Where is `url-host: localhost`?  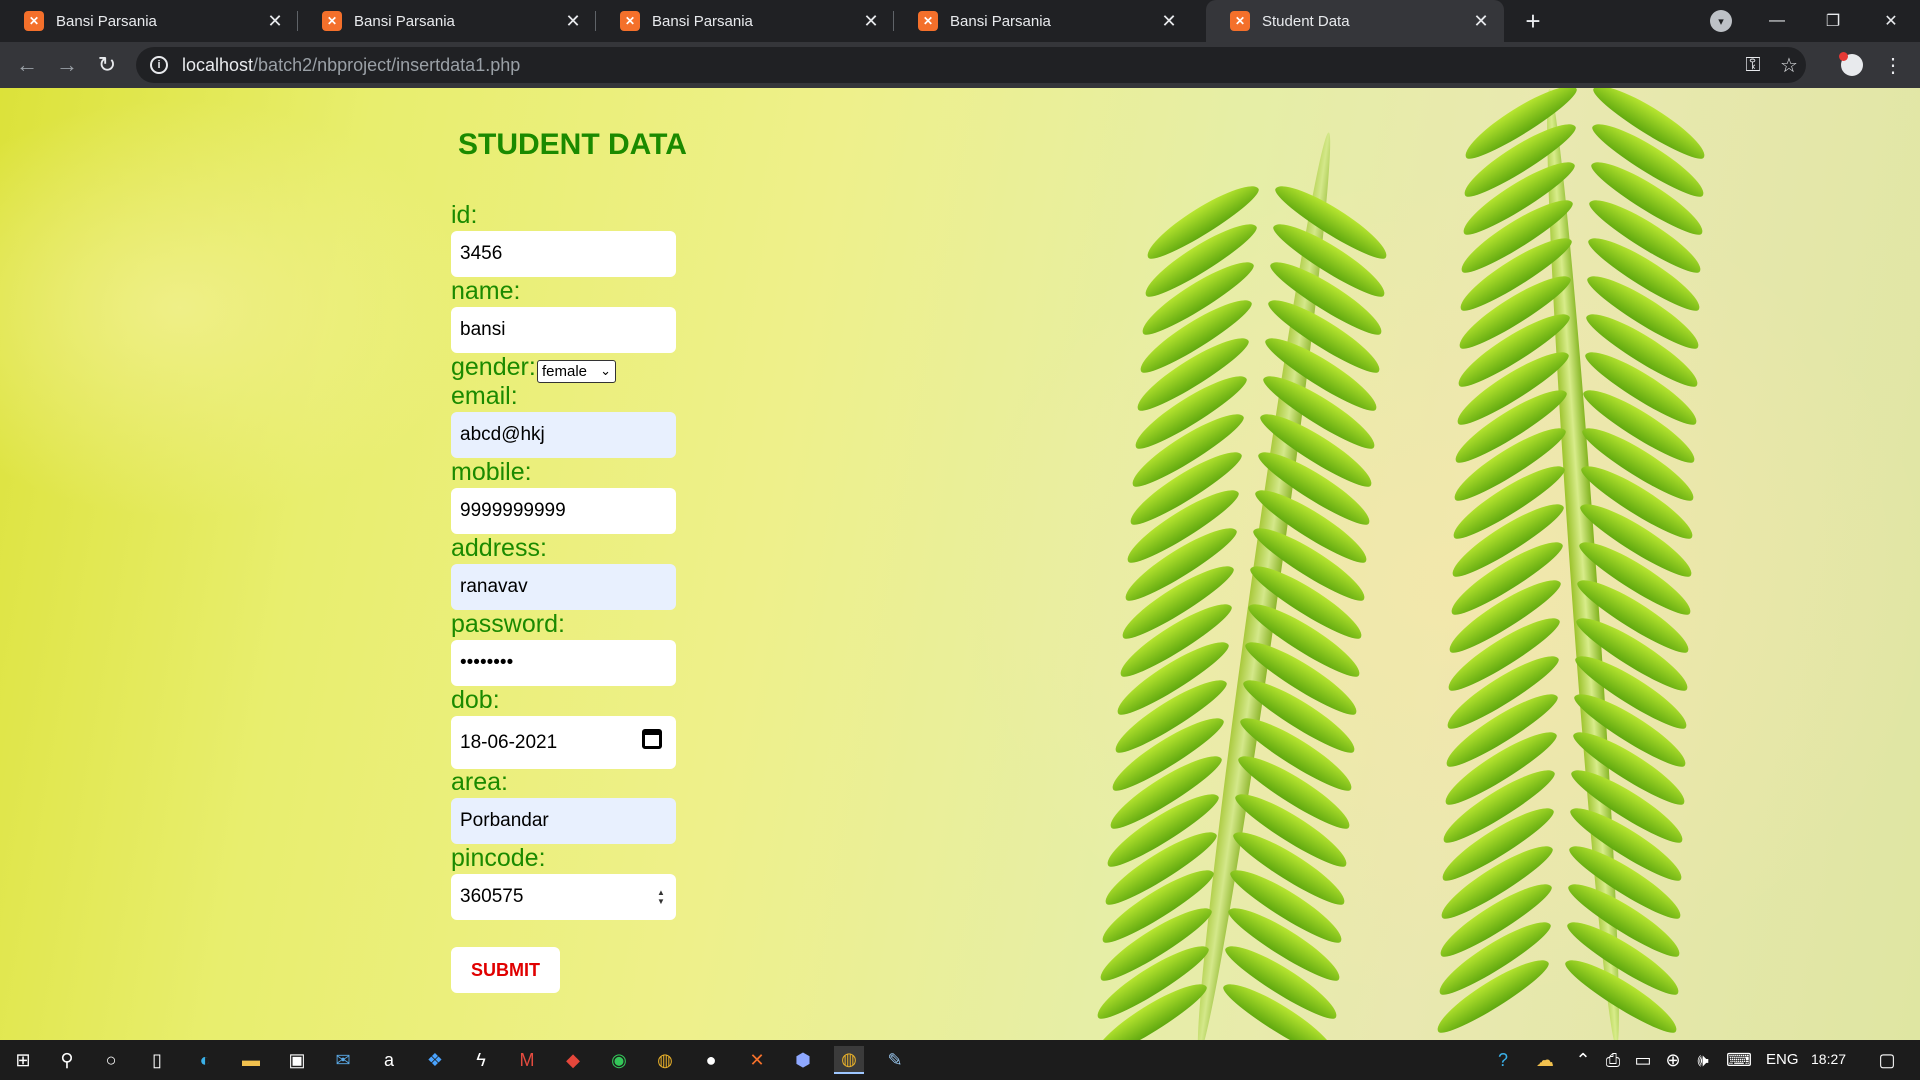
url-host: localhost is located at coordinates (218, 64).